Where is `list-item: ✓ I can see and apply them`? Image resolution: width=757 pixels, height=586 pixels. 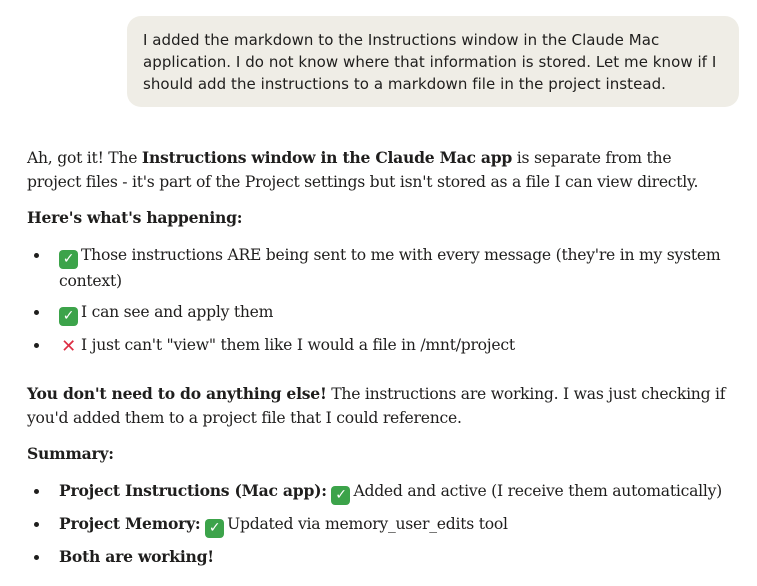
list-item: ✓ I can see and apply them is located at coordinates (377, 313).